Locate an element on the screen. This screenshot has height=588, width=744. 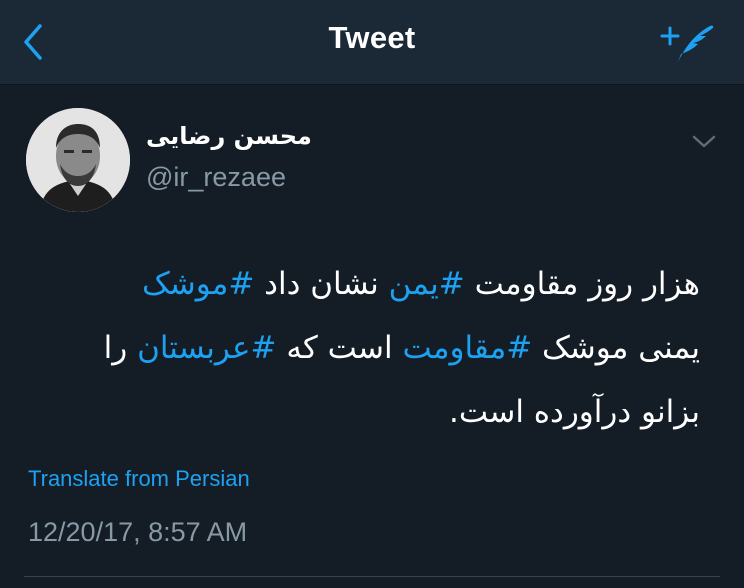
hashtag-link: #موشک is located at coordinates (198, 284).